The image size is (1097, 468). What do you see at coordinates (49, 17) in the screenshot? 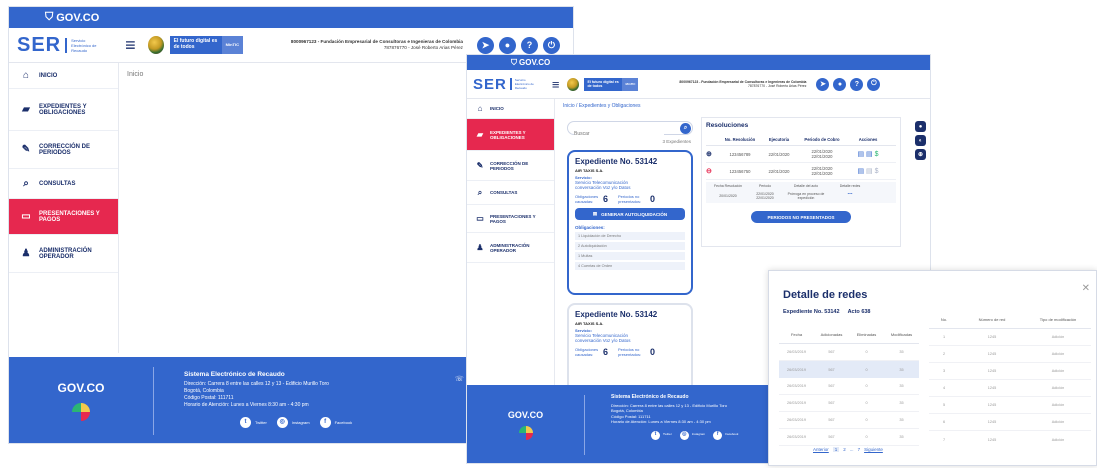
I see `gov-logo-icon: ⛉` at bounding box center [49, 17].